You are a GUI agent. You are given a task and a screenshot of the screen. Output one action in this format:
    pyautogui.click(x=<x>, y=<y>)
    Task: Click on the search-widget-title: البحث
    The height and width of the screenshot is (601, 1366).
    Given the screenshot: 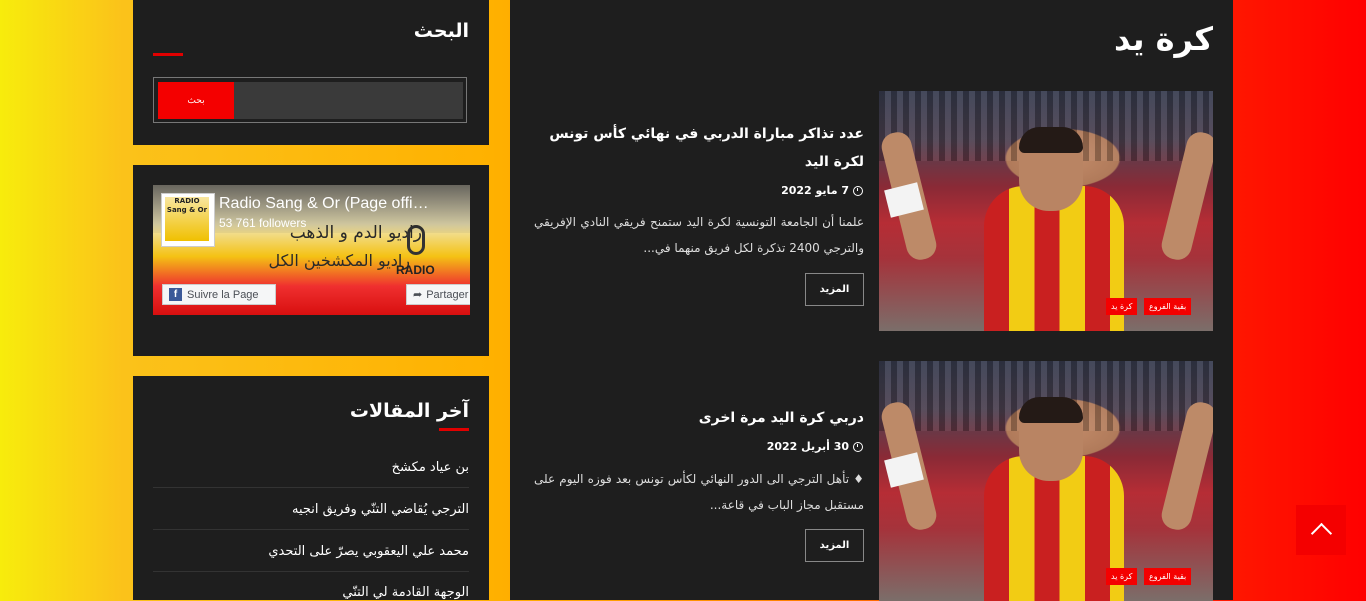 What is the action you would take?
    pyautogui.click(x=441, y=31)
    